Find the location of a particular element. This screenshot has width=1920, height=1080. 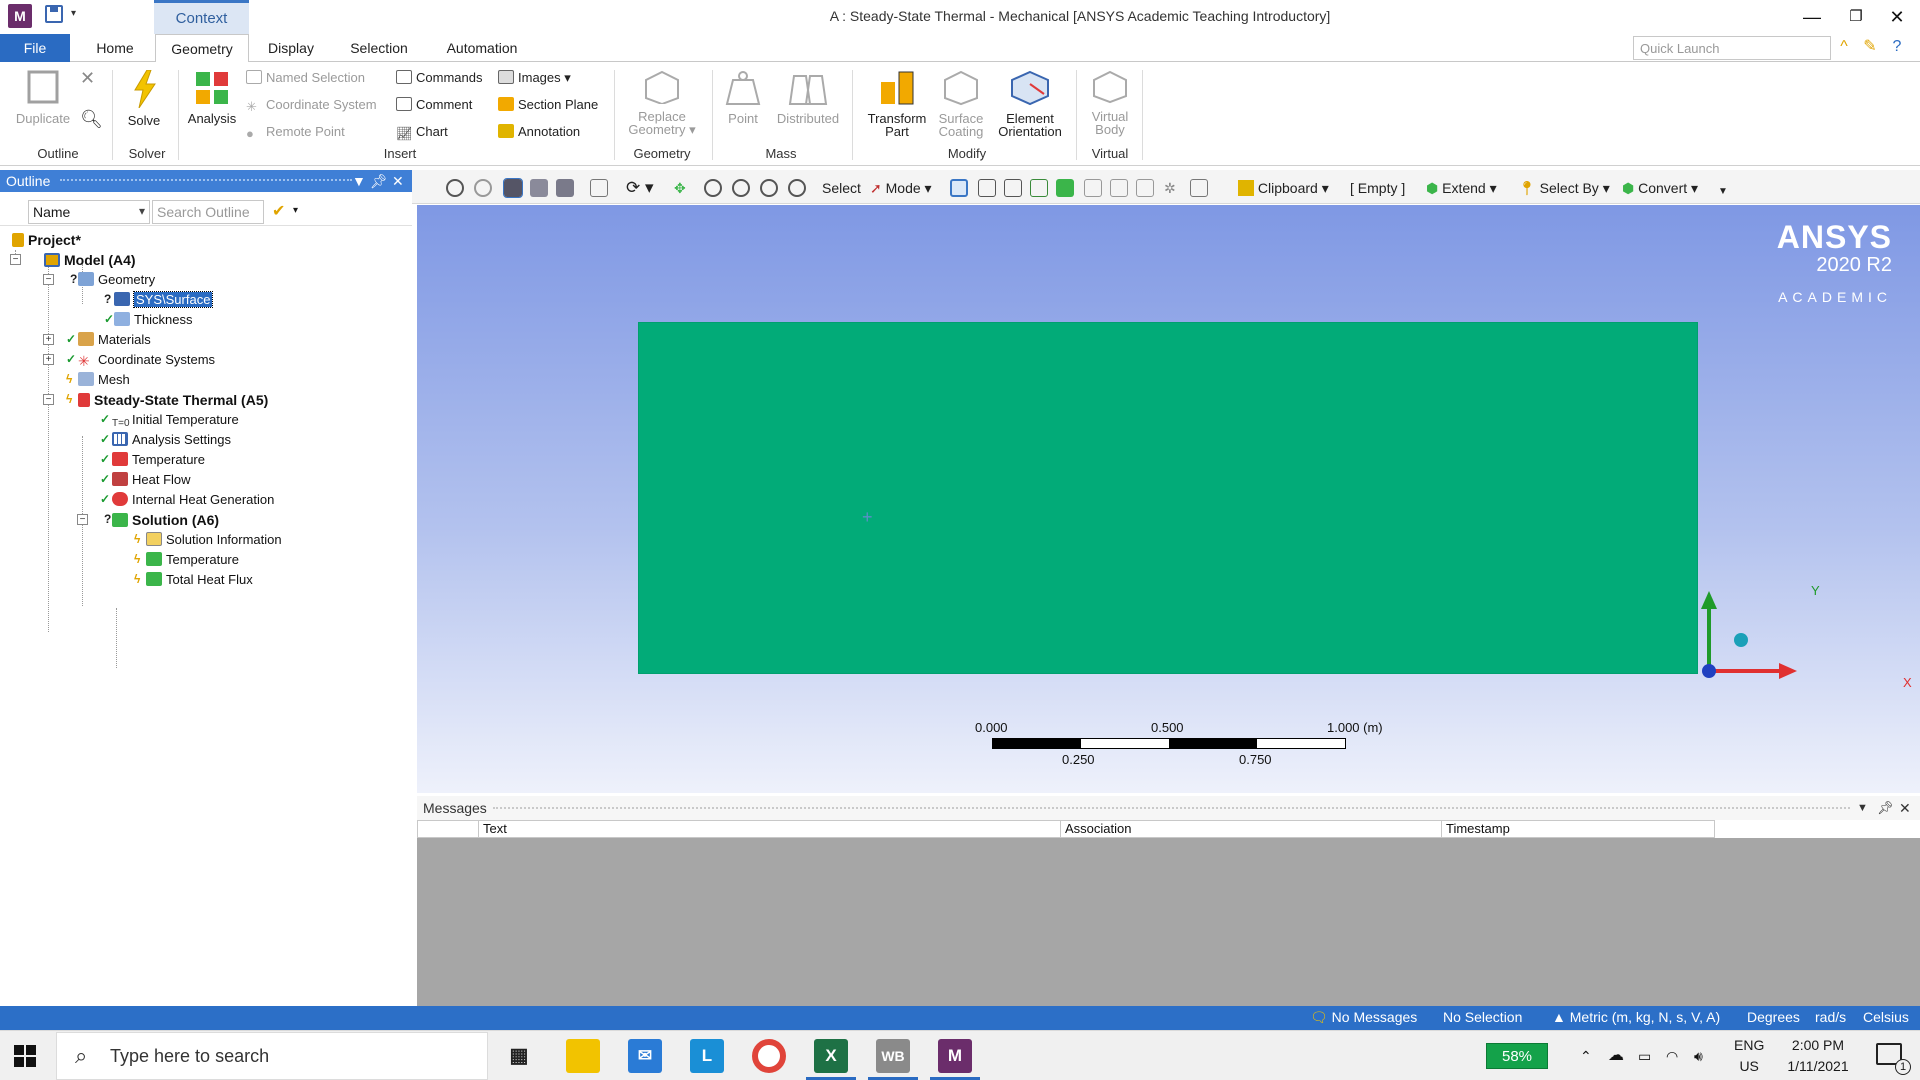

extend-dropdown: ⬢ Extend ▾ is located at coordinates (1461, 188).